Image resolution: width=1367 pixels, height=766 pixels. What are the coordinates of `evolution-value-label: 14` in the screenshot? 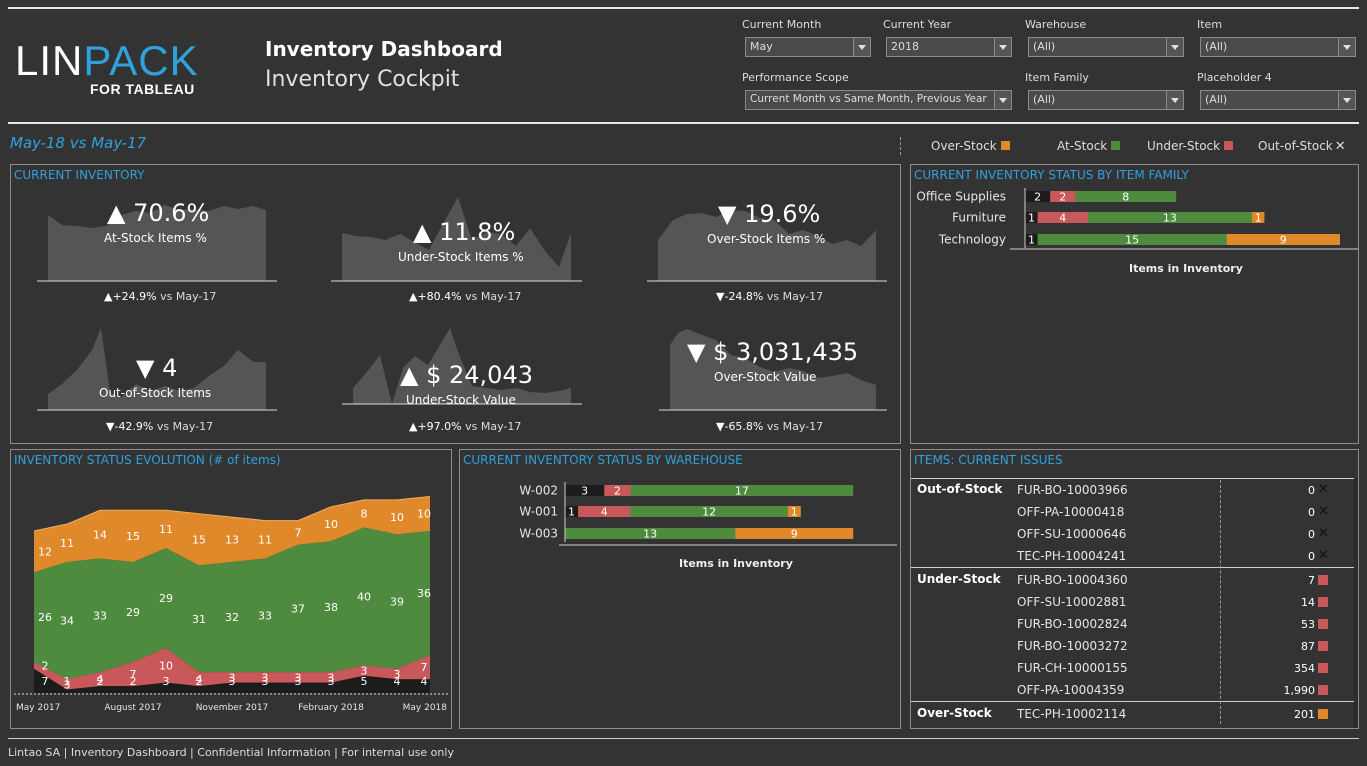 It's located at (100, 534).